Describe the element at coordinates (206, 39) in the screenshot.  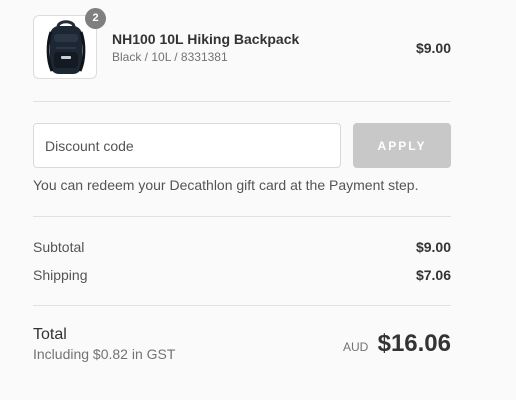
I see `product-name: NH100 10L Hiking Backpack` at that location.